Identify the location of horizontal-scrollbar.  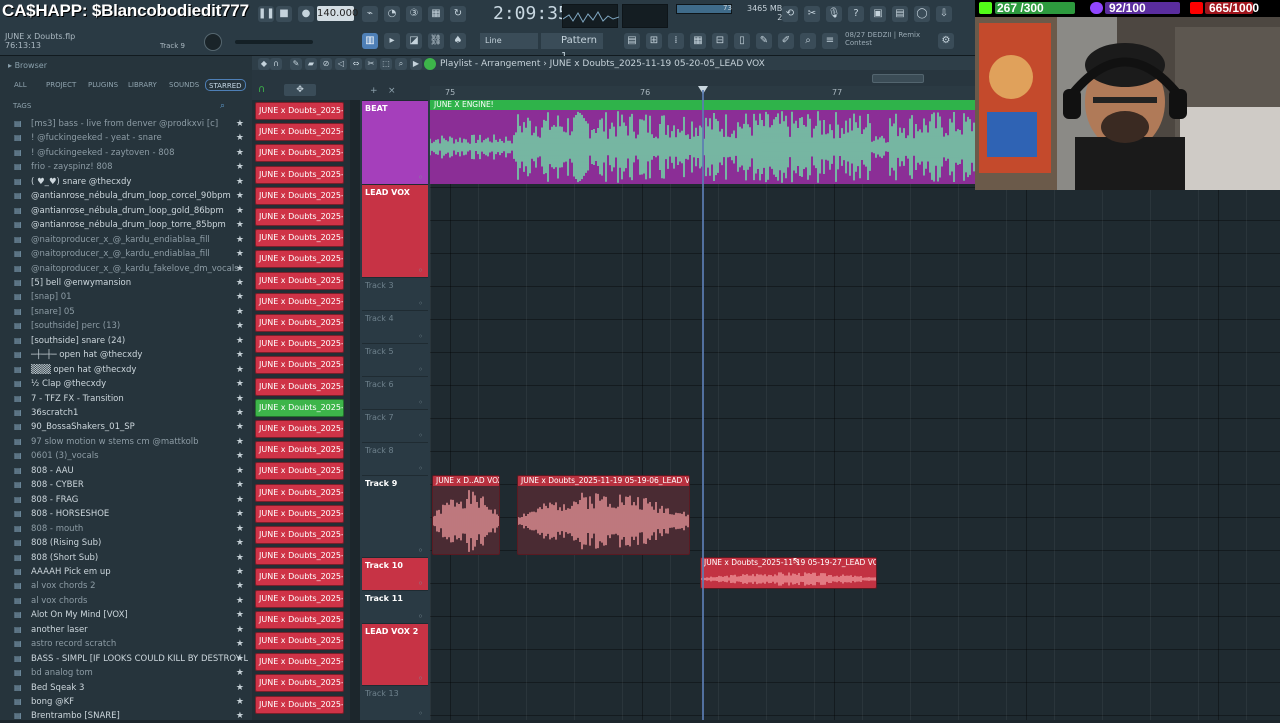
(898, 78).